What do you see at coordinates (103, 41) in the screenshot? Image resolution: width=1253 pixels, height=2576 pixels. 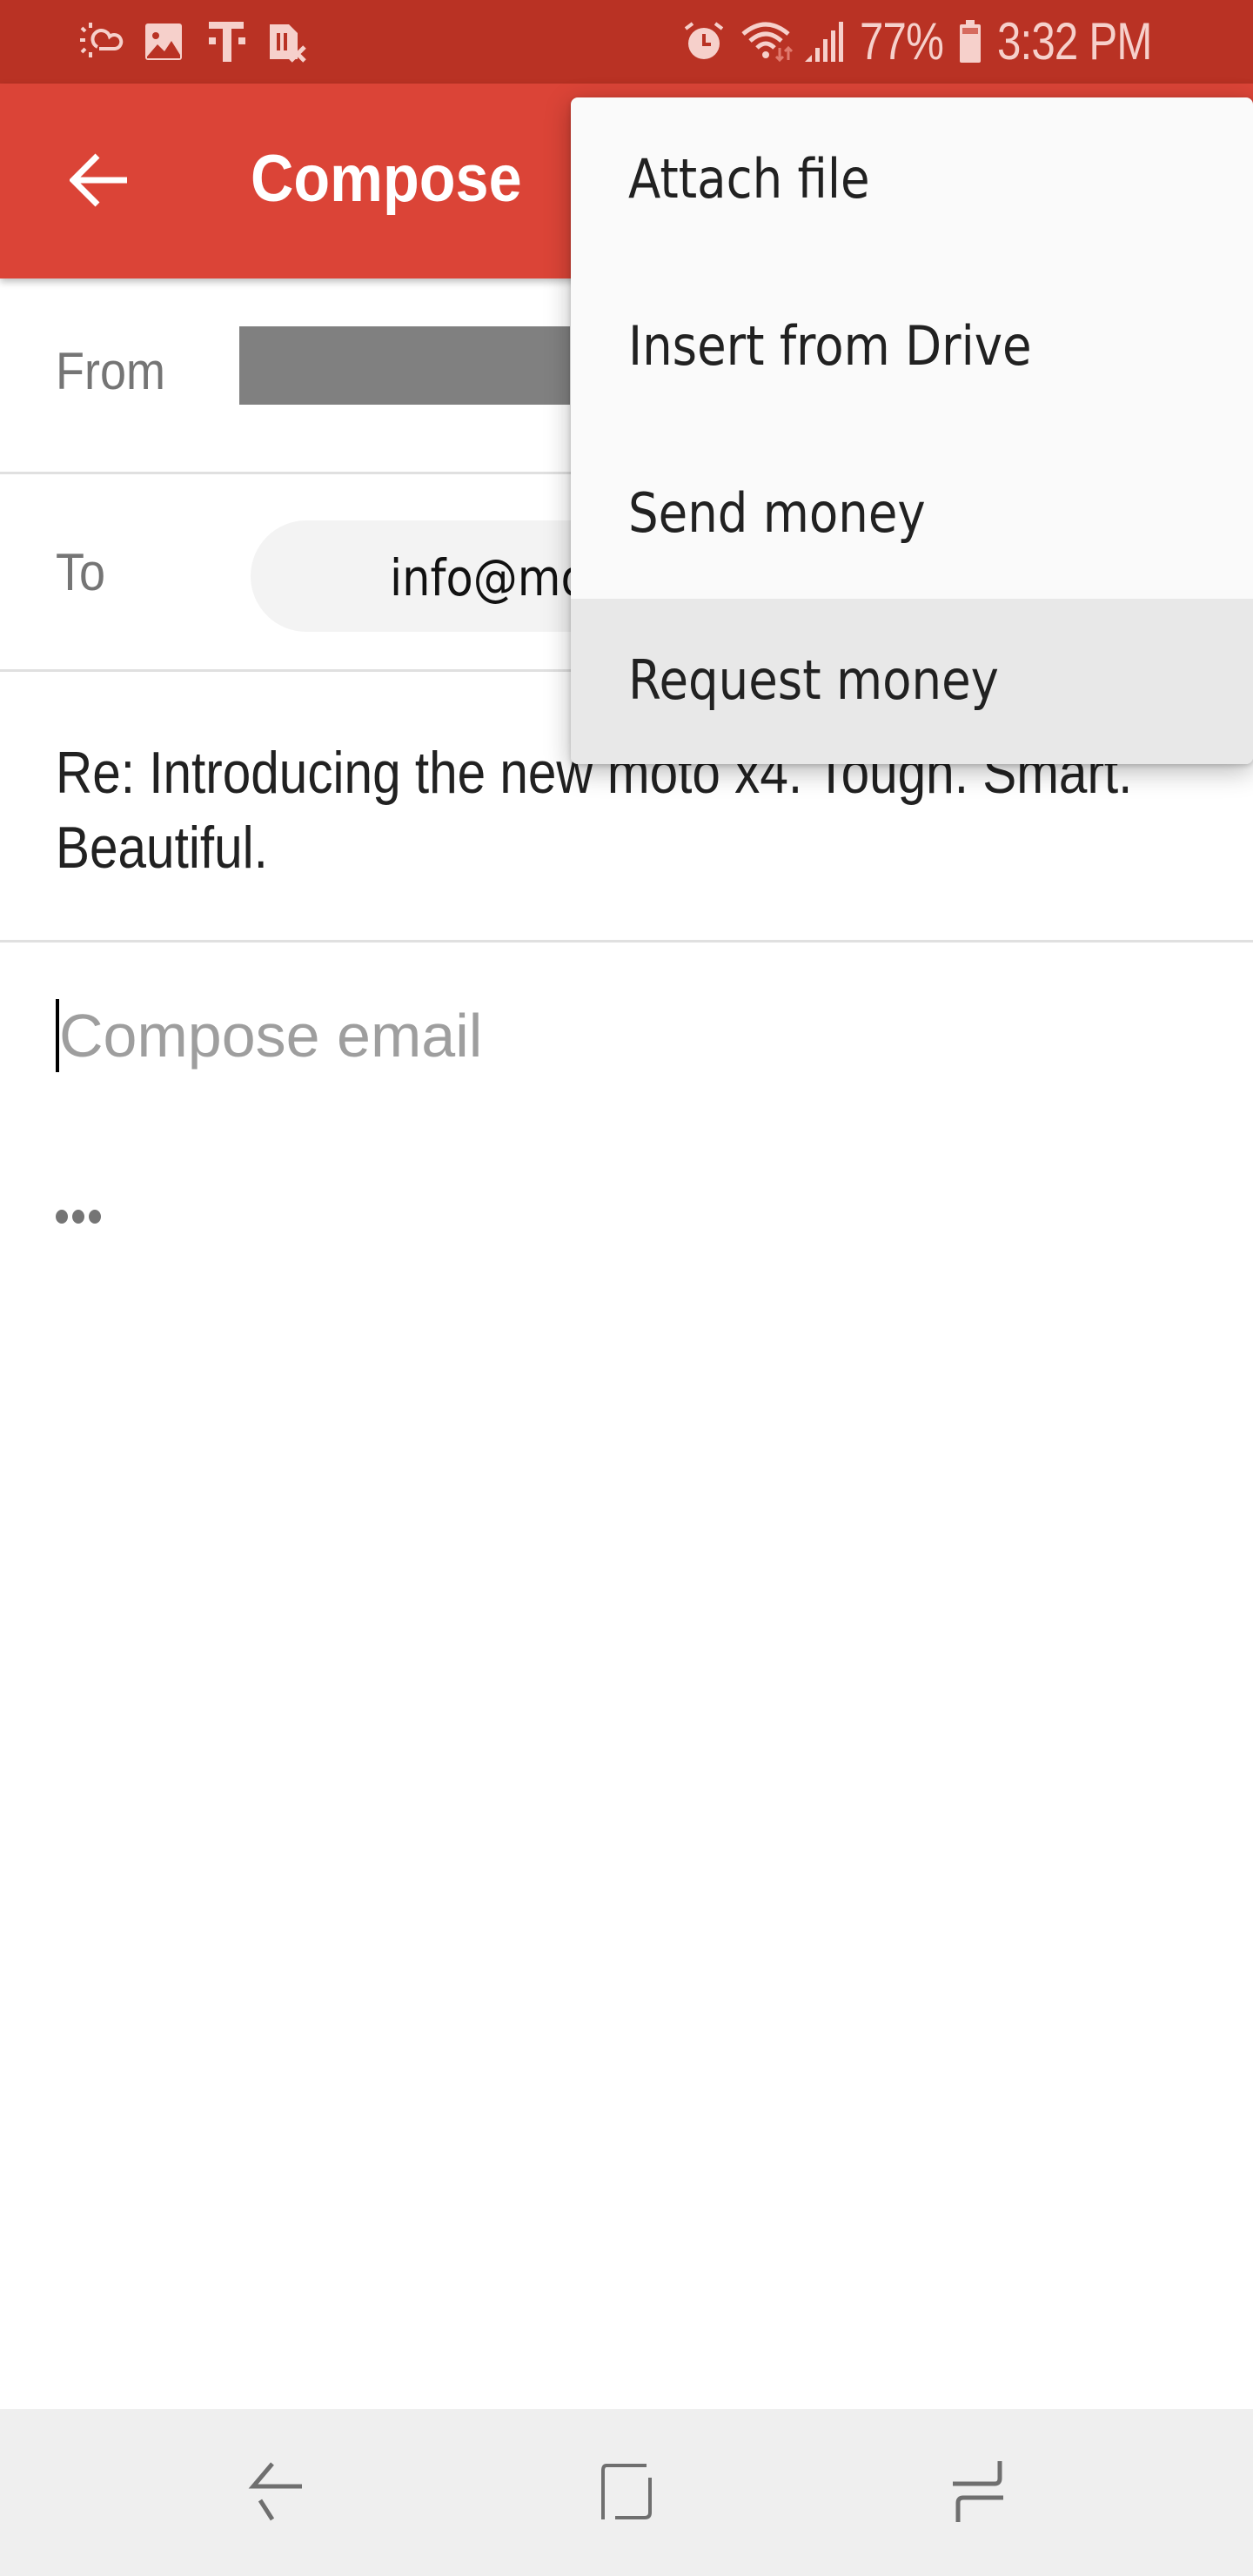 I see `weather-icon` at bounding box center [103, 41].